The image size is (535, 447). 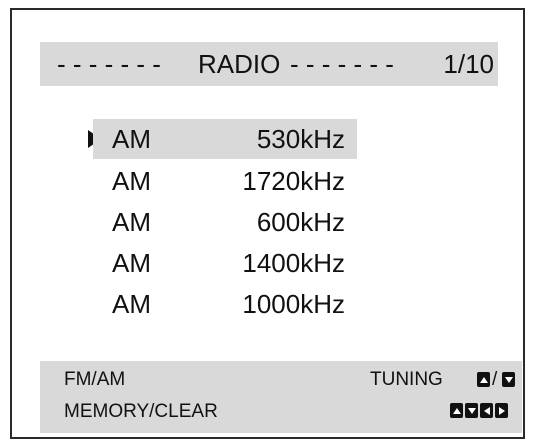 I want to click on left-arrow-key-icon, so click(x=486, y=410).